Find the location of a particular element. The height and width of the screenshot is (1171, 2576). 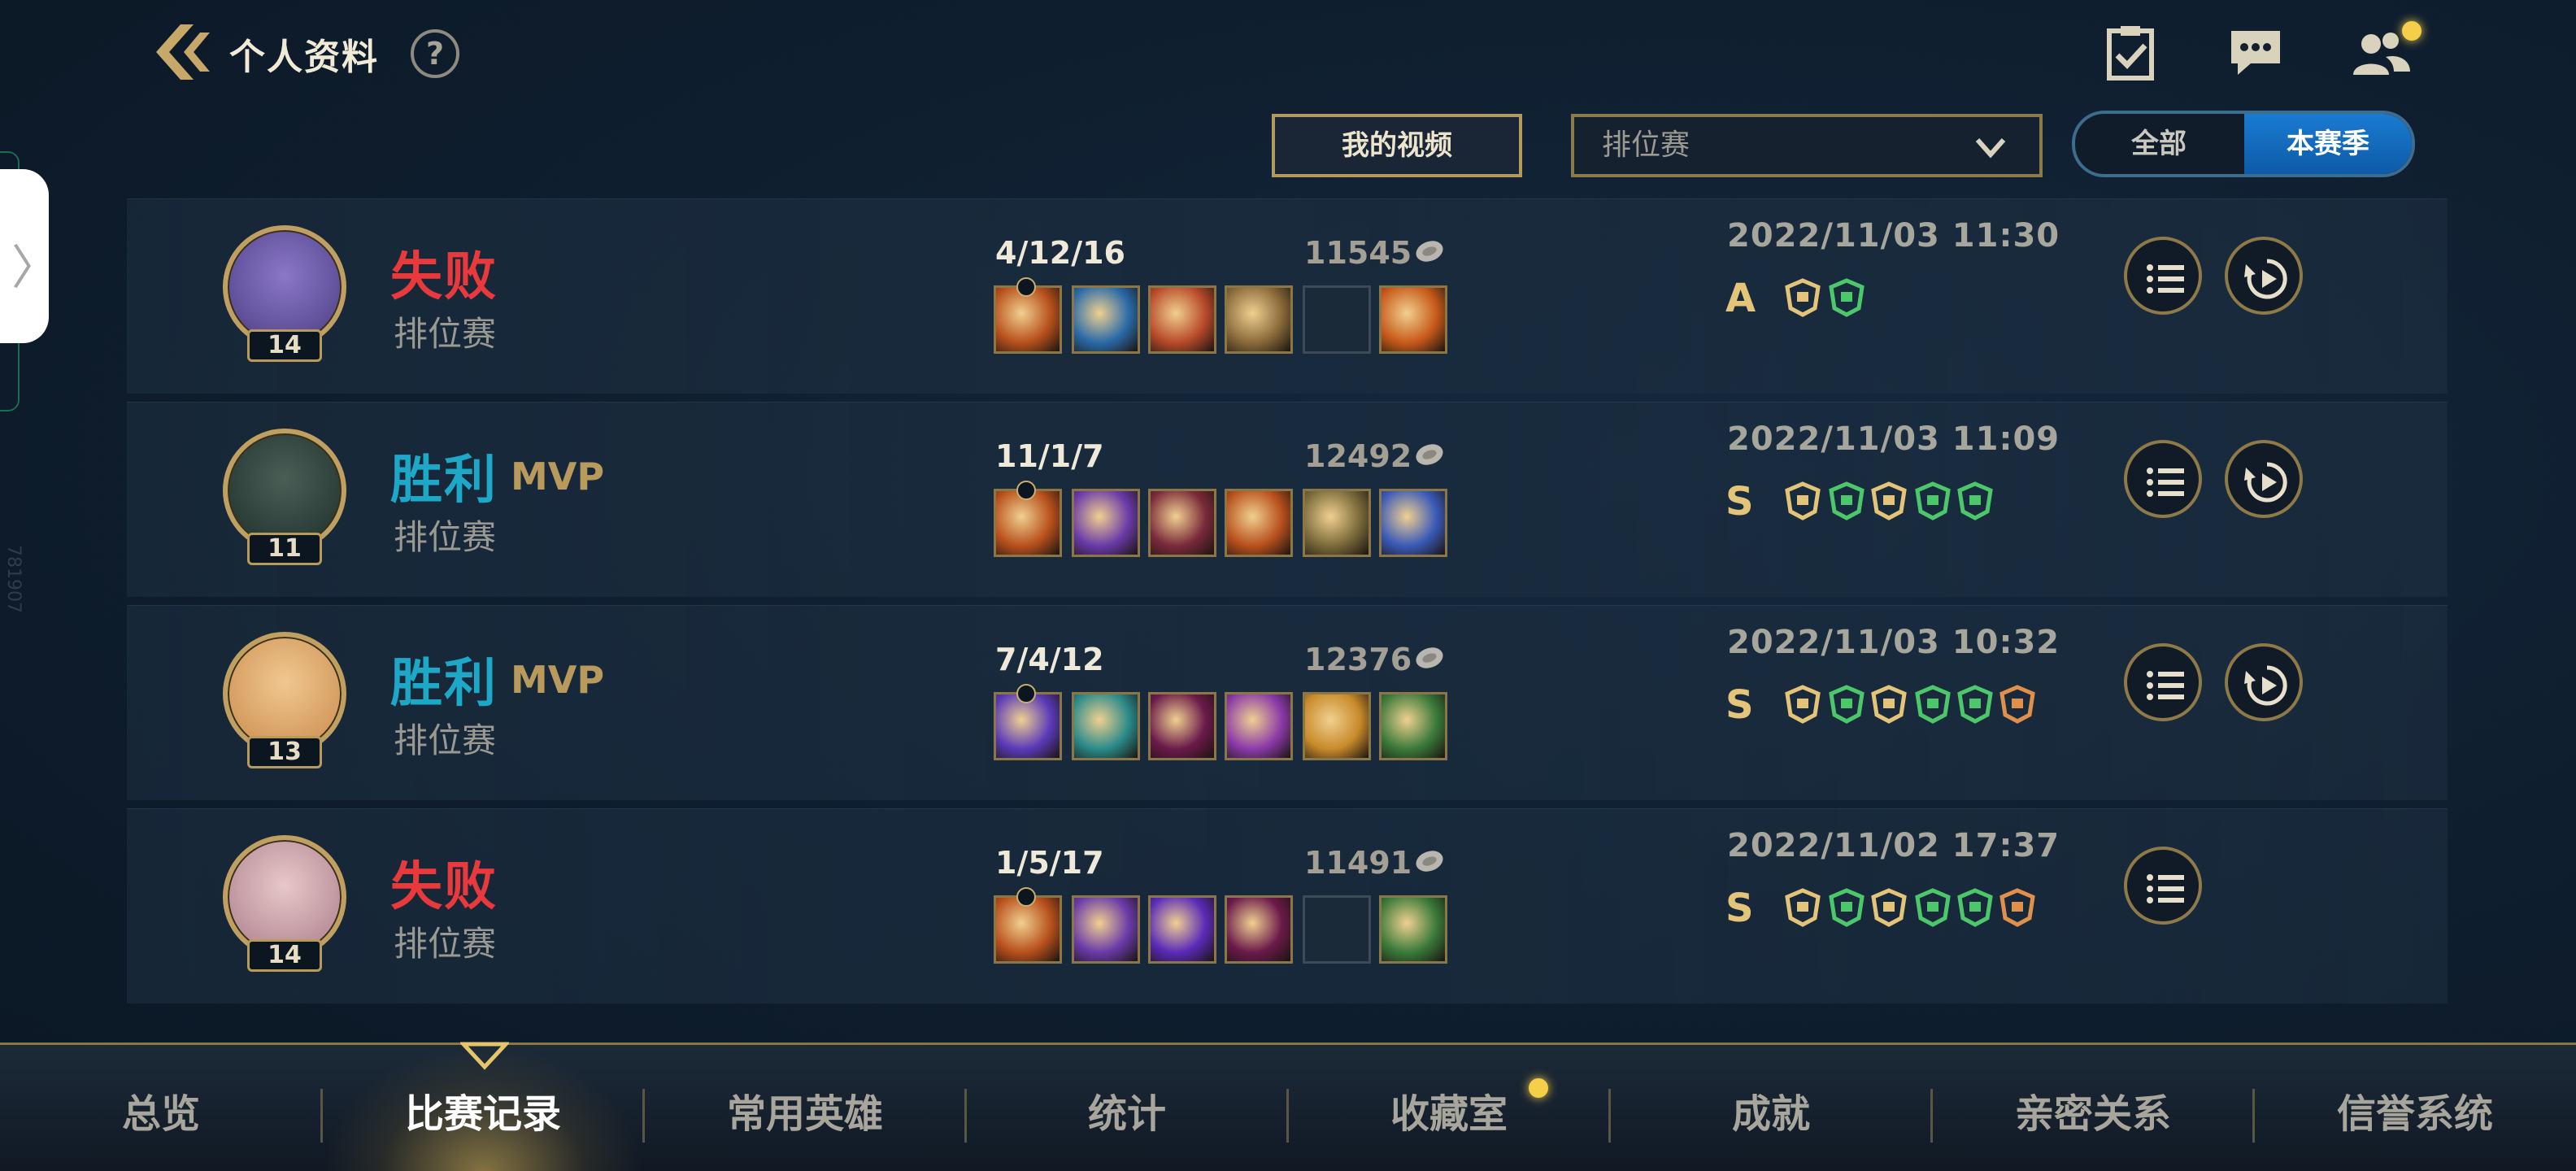

back-arrow-icon is located at coordinates (183, 52).